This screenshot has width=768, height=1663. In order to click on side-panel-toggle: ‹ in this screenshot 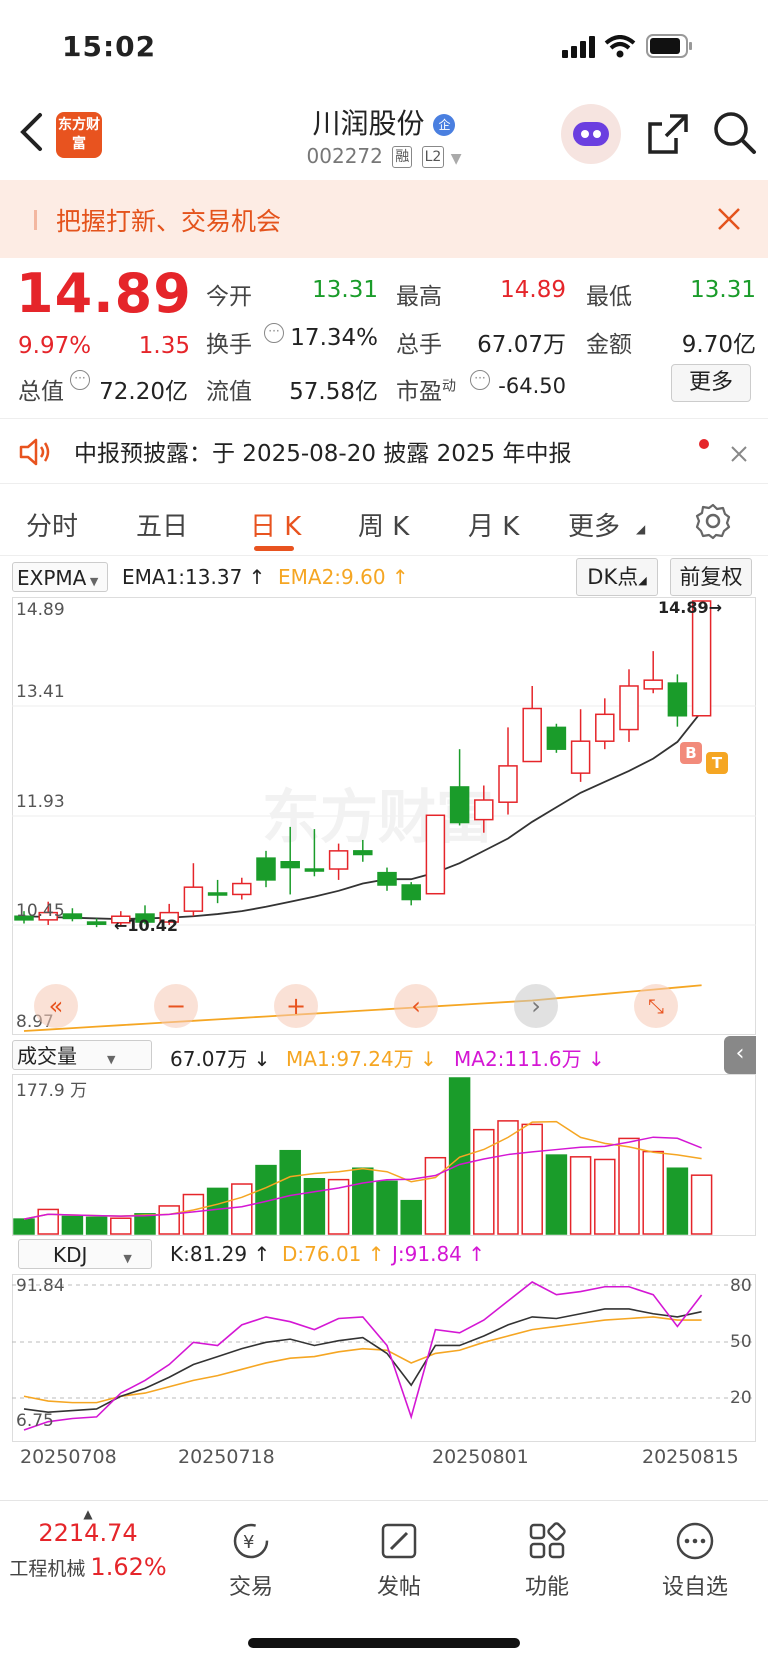, I will do `click(740, 1055)`.